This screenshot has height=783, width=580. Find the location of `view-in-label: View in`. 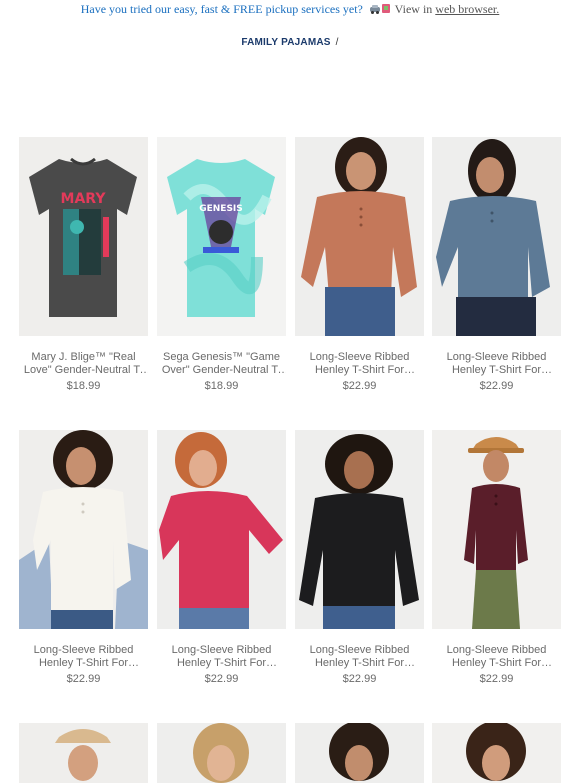

view-in-label: View in is located at coordinates (413, 9).